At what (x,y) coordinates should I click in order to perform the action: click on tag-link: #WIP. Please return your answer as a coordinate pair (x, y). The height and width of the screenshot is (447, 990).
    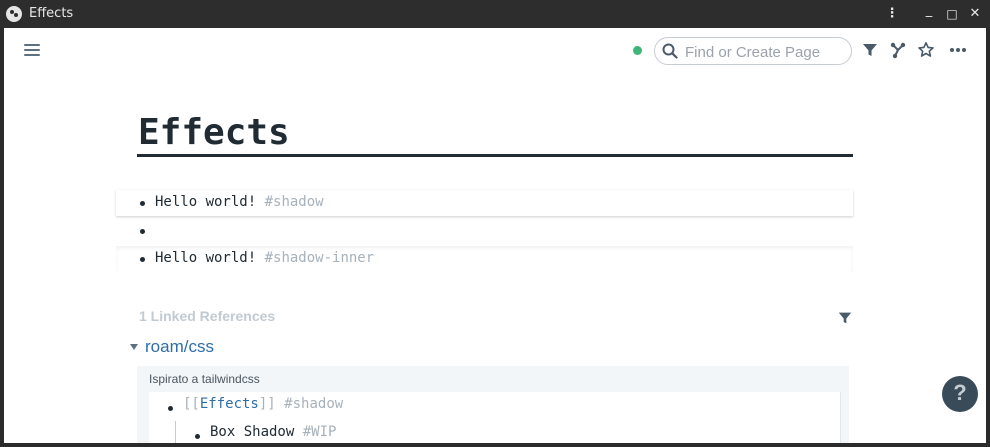
    Looking at the image, I should click on (320, 432).